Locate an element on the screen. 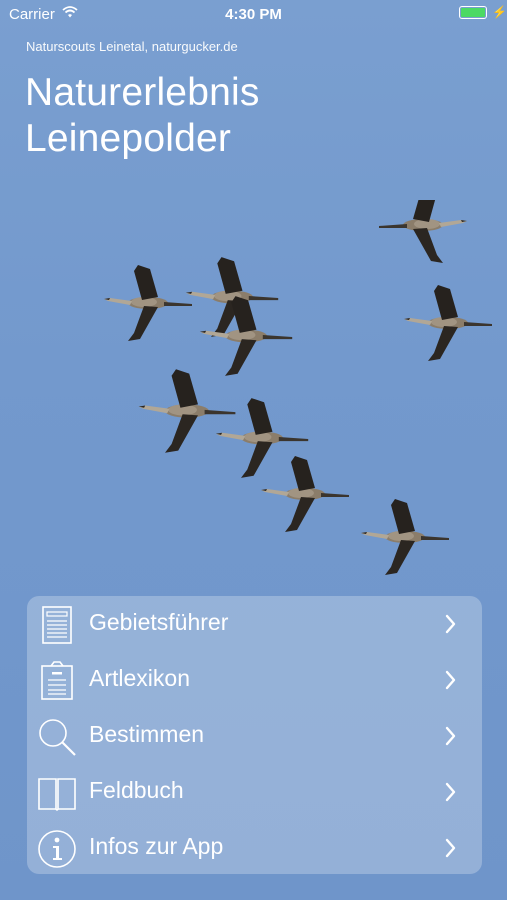  menu-item-label: Feldbuch is located at coordinates (136, 790).